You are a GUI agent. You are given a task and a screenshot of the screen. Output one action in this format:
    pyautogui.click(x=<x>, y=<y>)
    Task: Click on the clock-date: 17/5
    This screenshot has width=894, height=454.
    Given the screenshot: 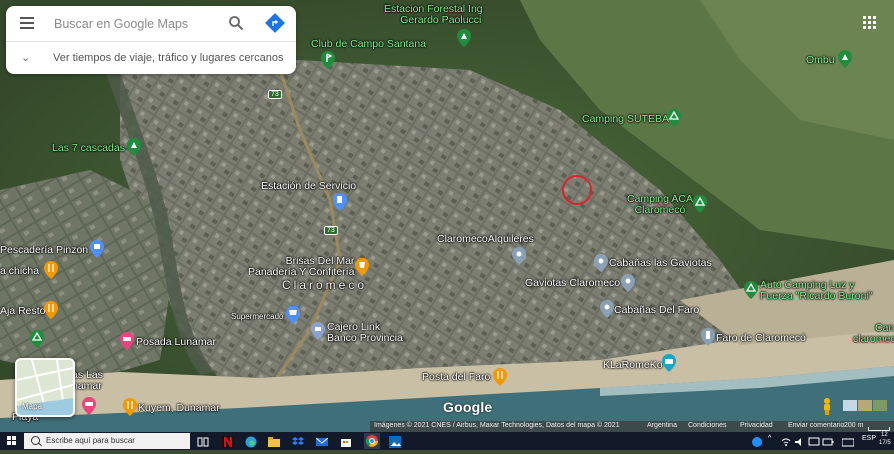 What is the action you would take?
    pyautogui.click(x=885, y=443)
    